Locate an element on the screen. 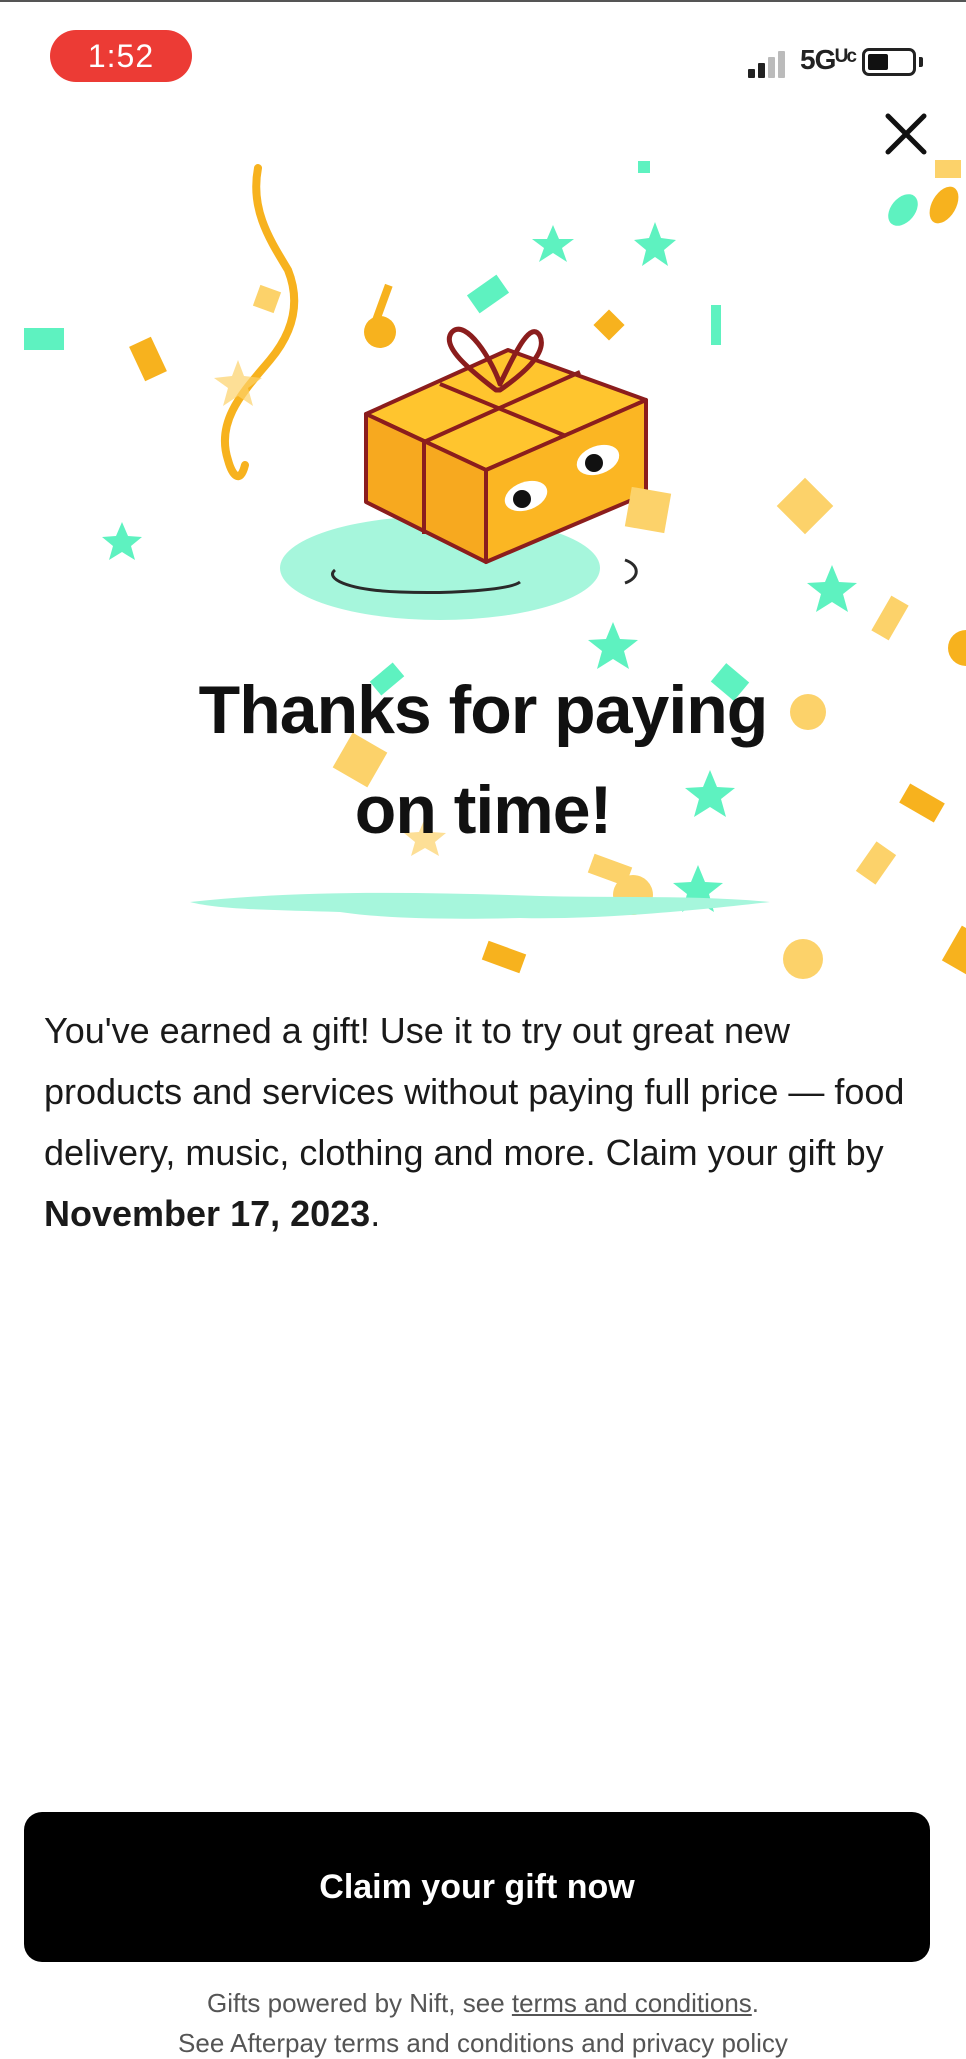 This screenshot has width=966, height=2059. network-label: 5Gᵁᶜ is located at coordinates (828, 59).